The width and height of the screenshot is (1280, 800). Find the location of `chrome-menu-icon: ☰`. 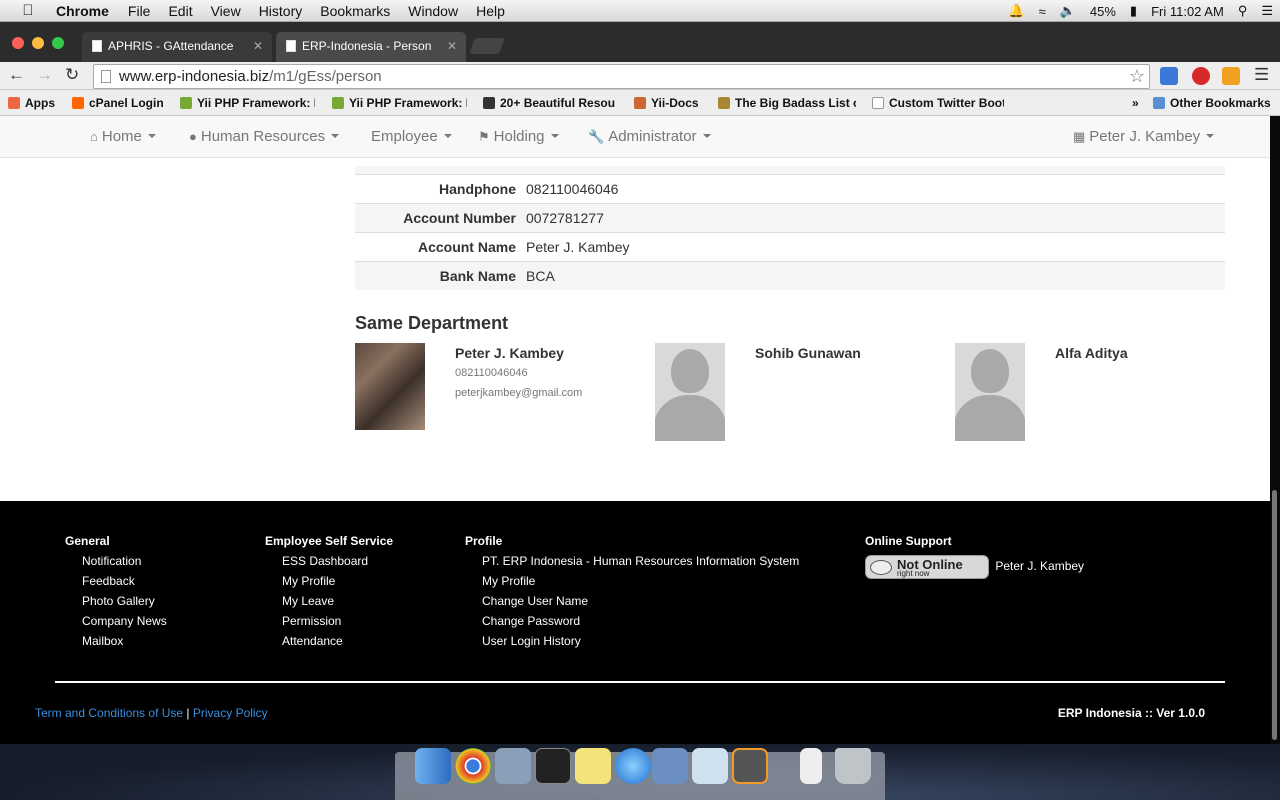

chrome-menu-icon: ☰ is located at coordinates (1261, 75).